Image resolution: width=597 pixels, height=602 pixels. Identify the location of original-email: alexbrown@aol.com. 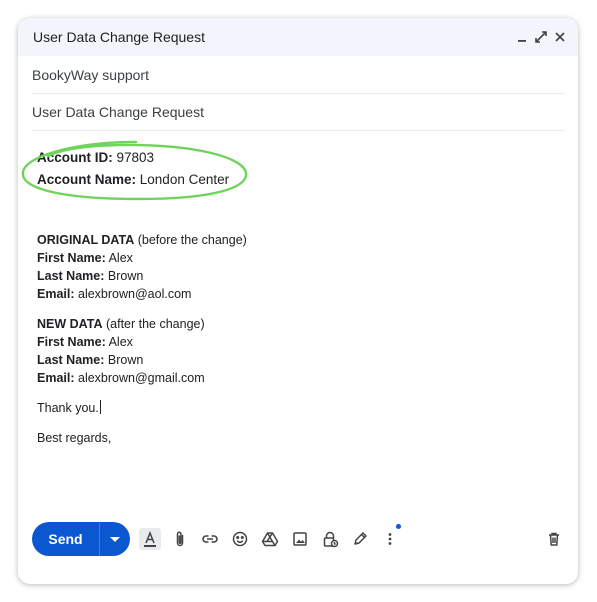
(135, 294).